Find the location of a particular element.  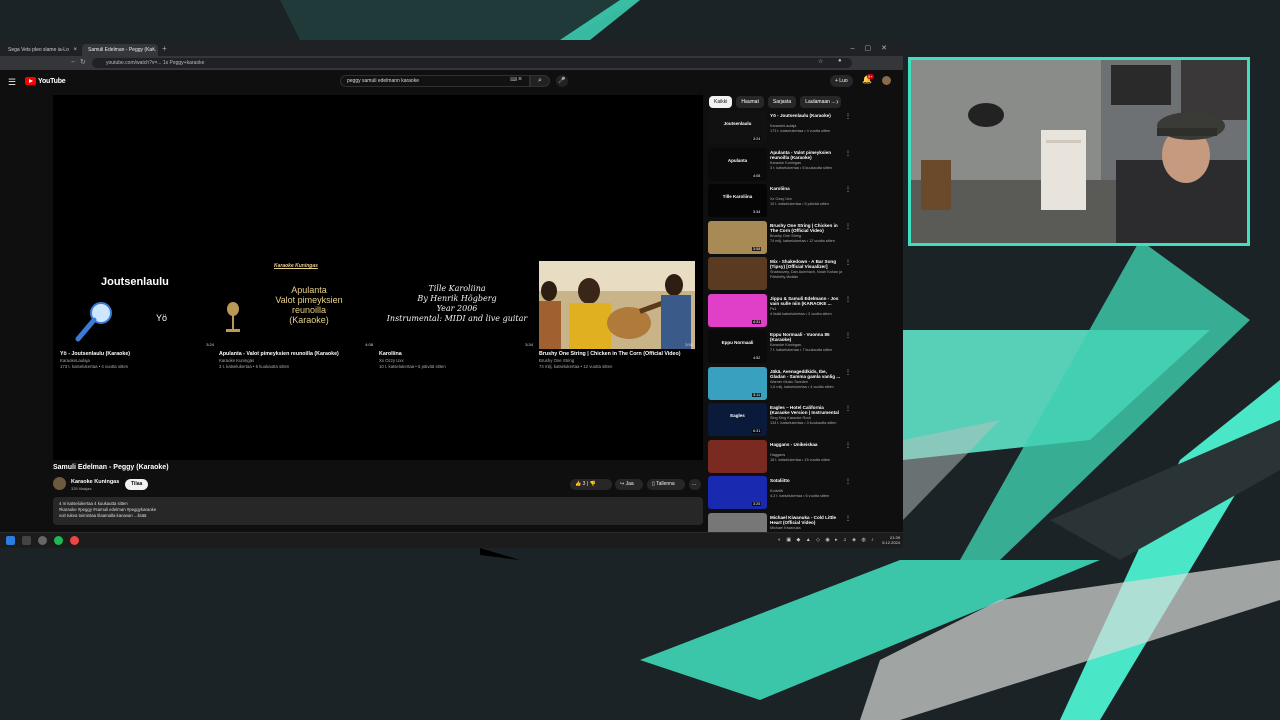

url-input: youtube.com/watch?v=... 1s Peggy+karaoke is located at coordinates (472, 63).